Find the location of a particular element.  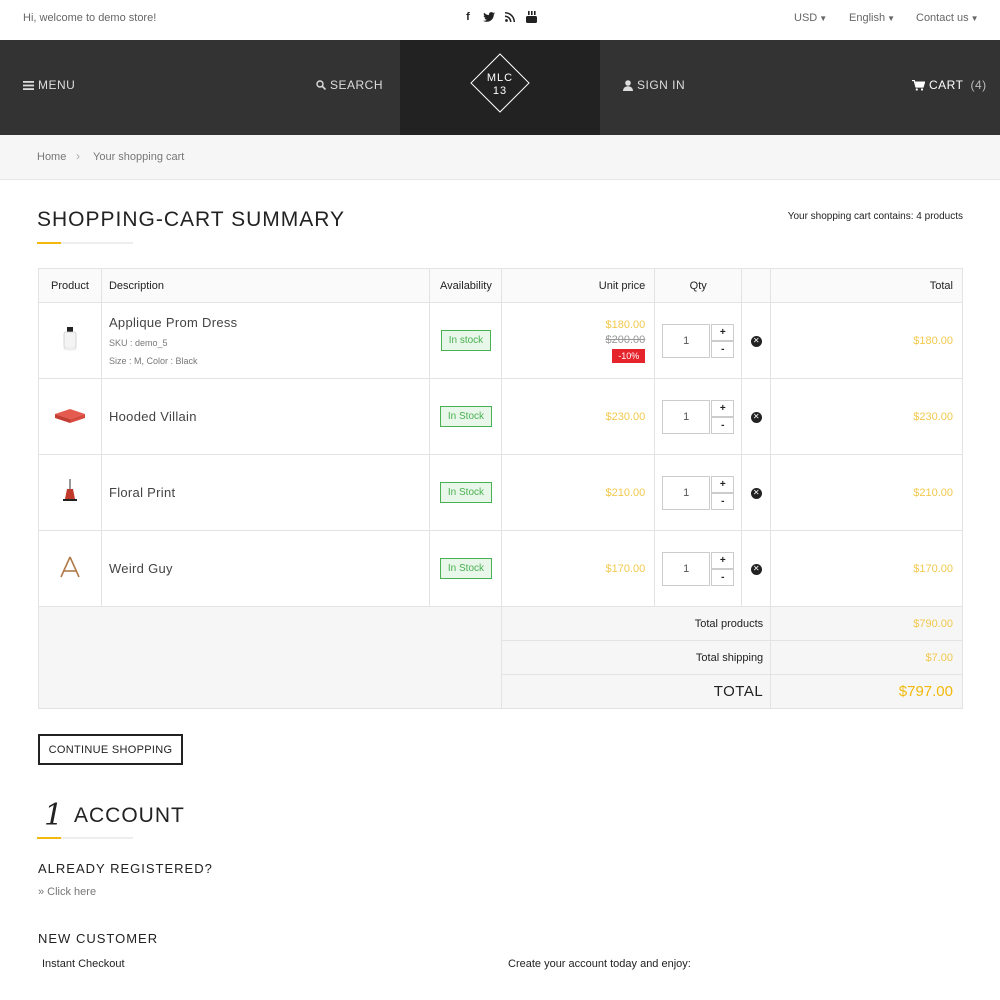

continue-shopping-button: CONTINUE SHOPPING is located at coordinates (110, 749).